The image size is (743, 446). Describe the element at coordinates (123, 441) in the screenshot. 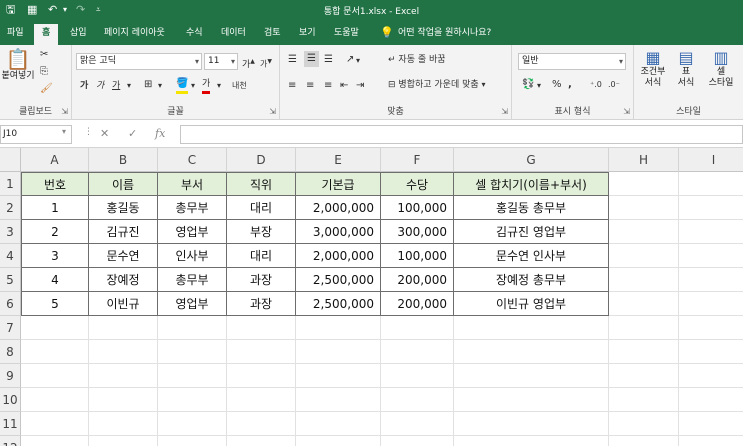

I see `cell-b12` at that location.